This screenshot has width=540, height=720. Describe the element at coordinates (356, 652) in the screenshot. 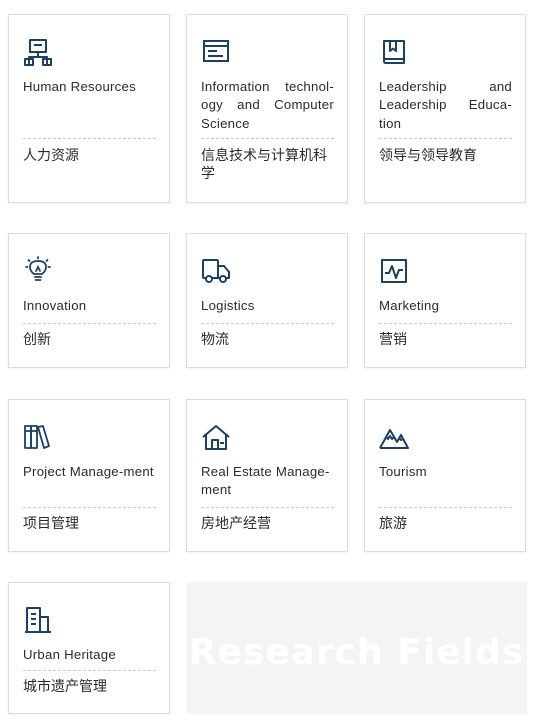

I see `banner-title: Research Fields` at that location.